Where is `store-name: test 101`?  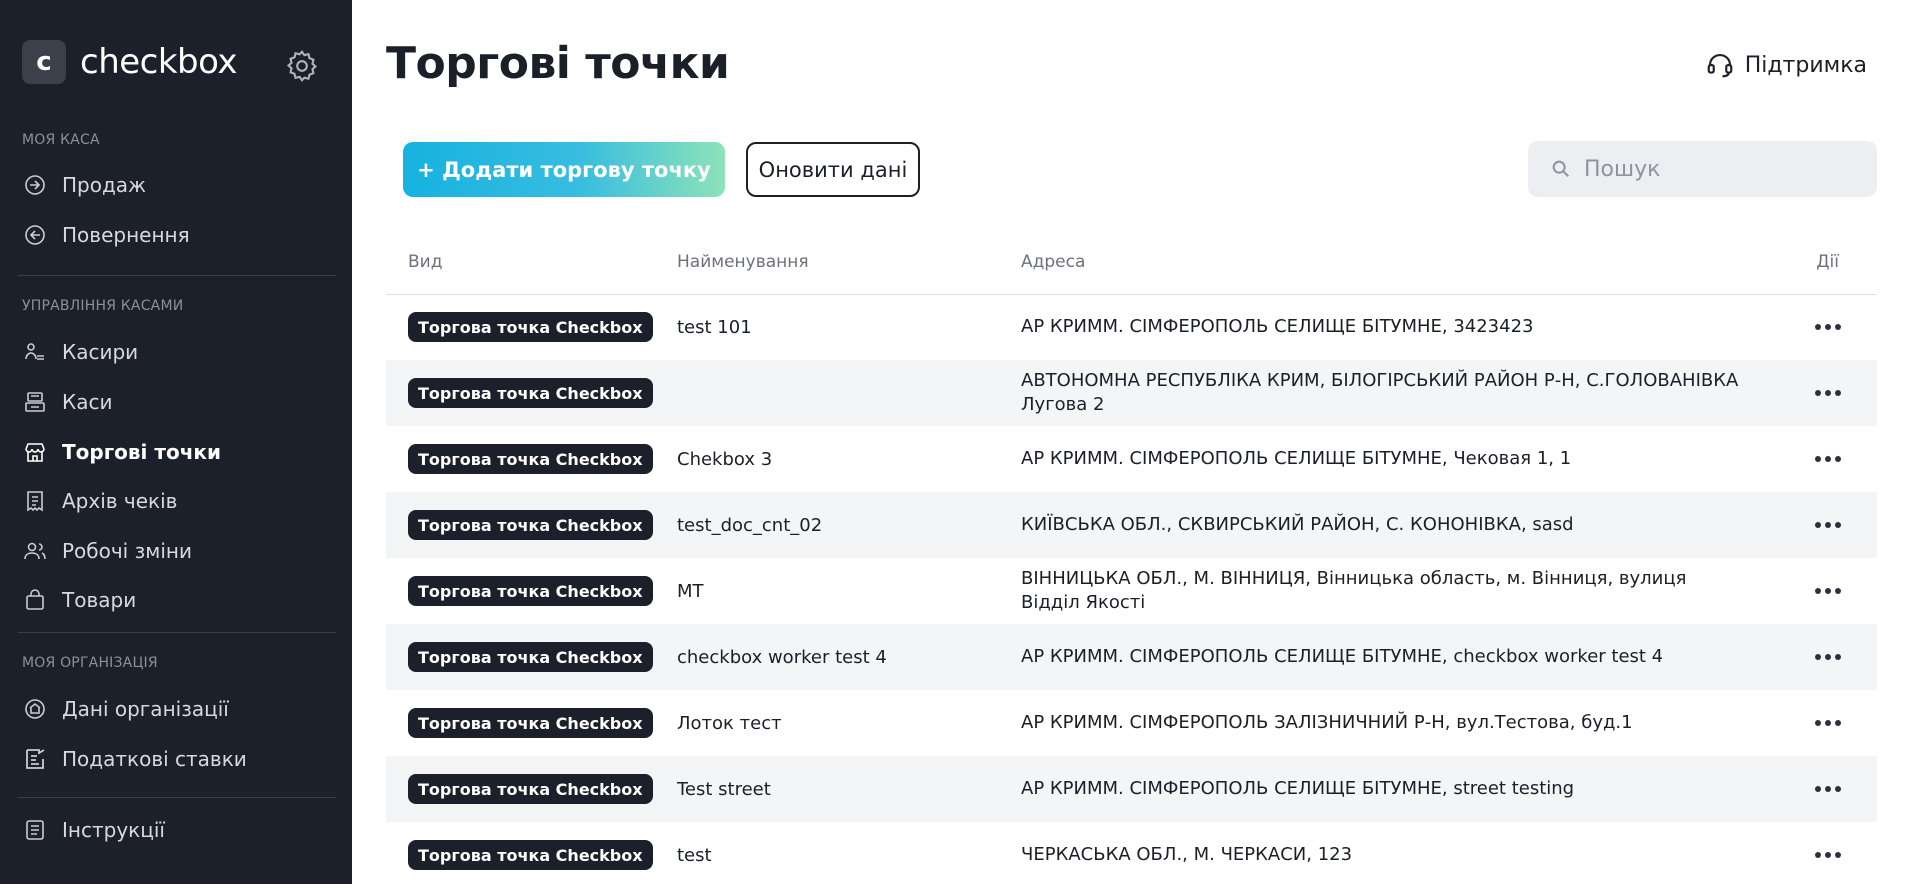 store-name: test 101 is located at coordinates (714, 327).